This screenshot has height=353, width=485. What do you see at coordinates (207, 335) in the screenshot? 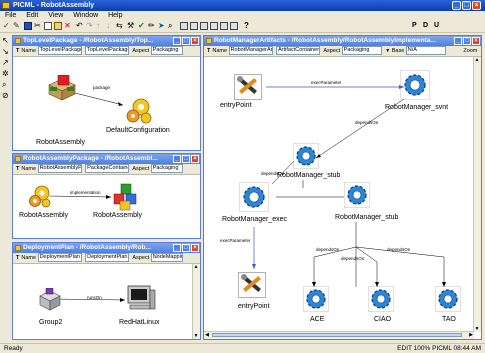
I see `scroll-left-icon: ◀` at bounding box center [207, 335].